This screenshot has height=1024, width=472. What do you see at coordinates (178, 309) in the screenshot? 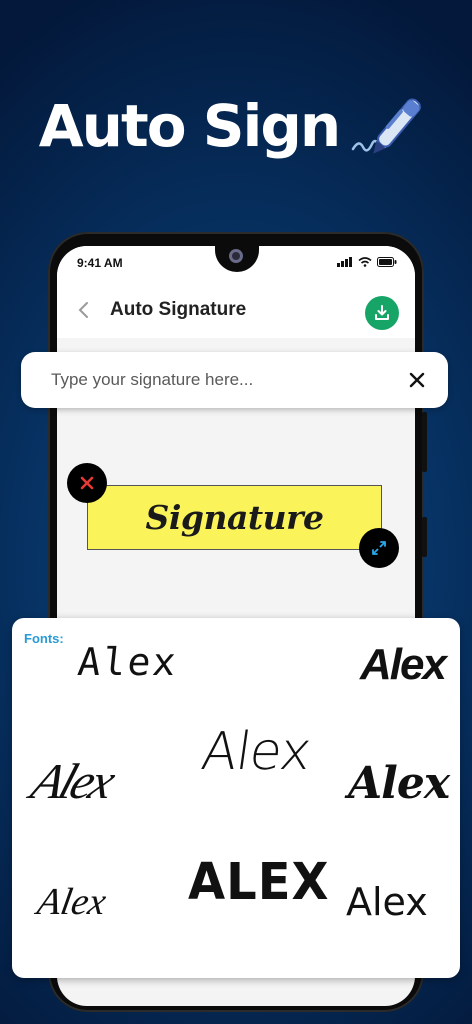
I see `app-bar-title: Auto Signature` at bounding box center [178, 309].